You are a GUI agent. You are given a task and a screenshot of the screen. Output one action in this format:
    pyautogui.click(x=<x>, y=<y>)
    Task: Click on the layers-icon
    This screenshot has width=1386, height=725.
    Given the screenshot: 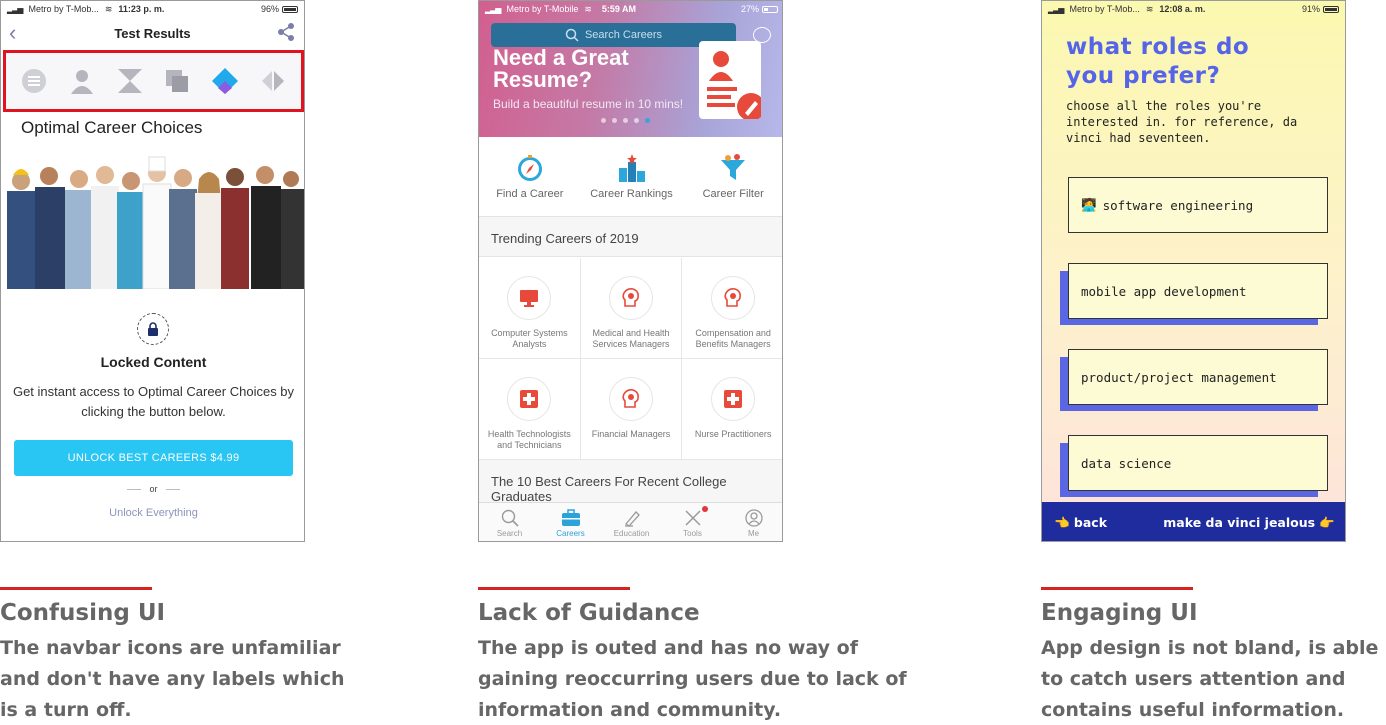 What is the action you would take?
    pyautogui.click(x=177, y=81)
    